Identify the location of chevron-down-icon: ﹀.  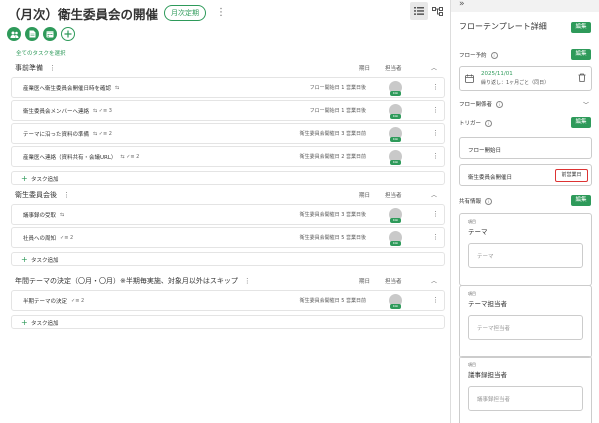
(586, 104).